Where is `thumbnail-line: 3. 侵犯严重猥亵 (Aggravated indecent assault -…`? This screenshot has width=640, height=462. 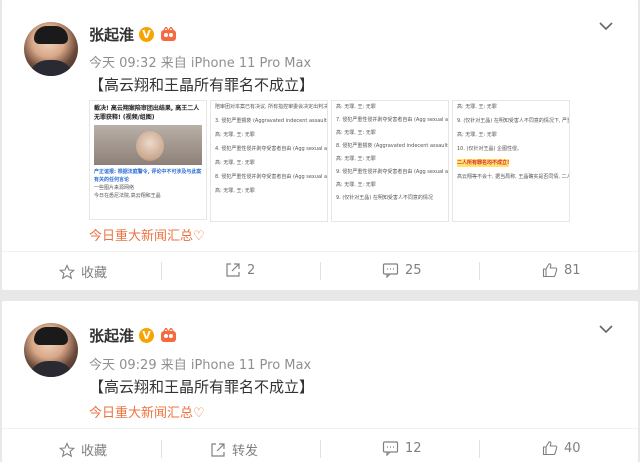 thumbnail-line: 3. 侵犯严重猥亵 (Aggravated indecent assault -… is located at coordinates (271, 121).